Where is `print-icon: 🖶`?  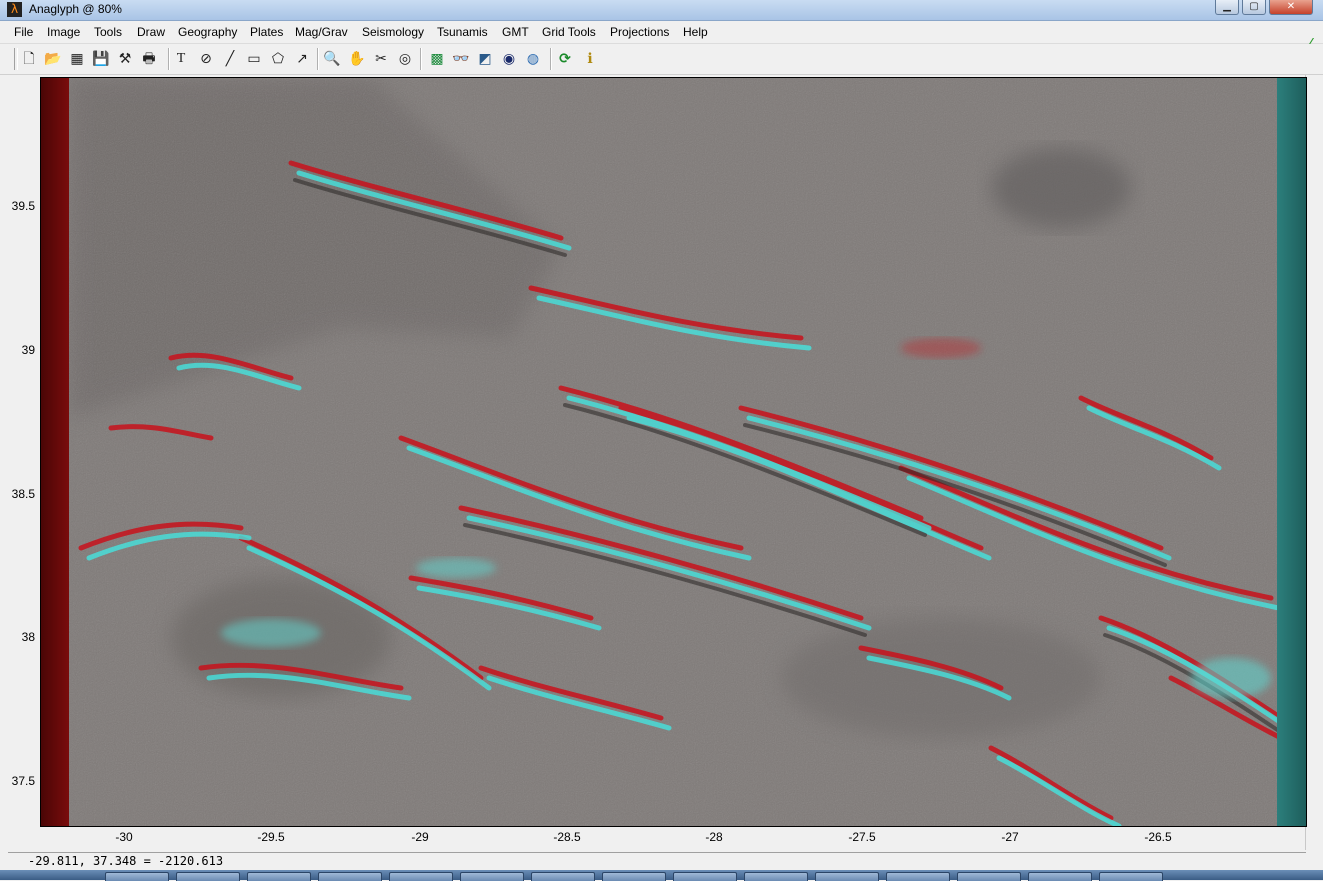 print-icon: 🖶 is located at coordinates (149, 59).